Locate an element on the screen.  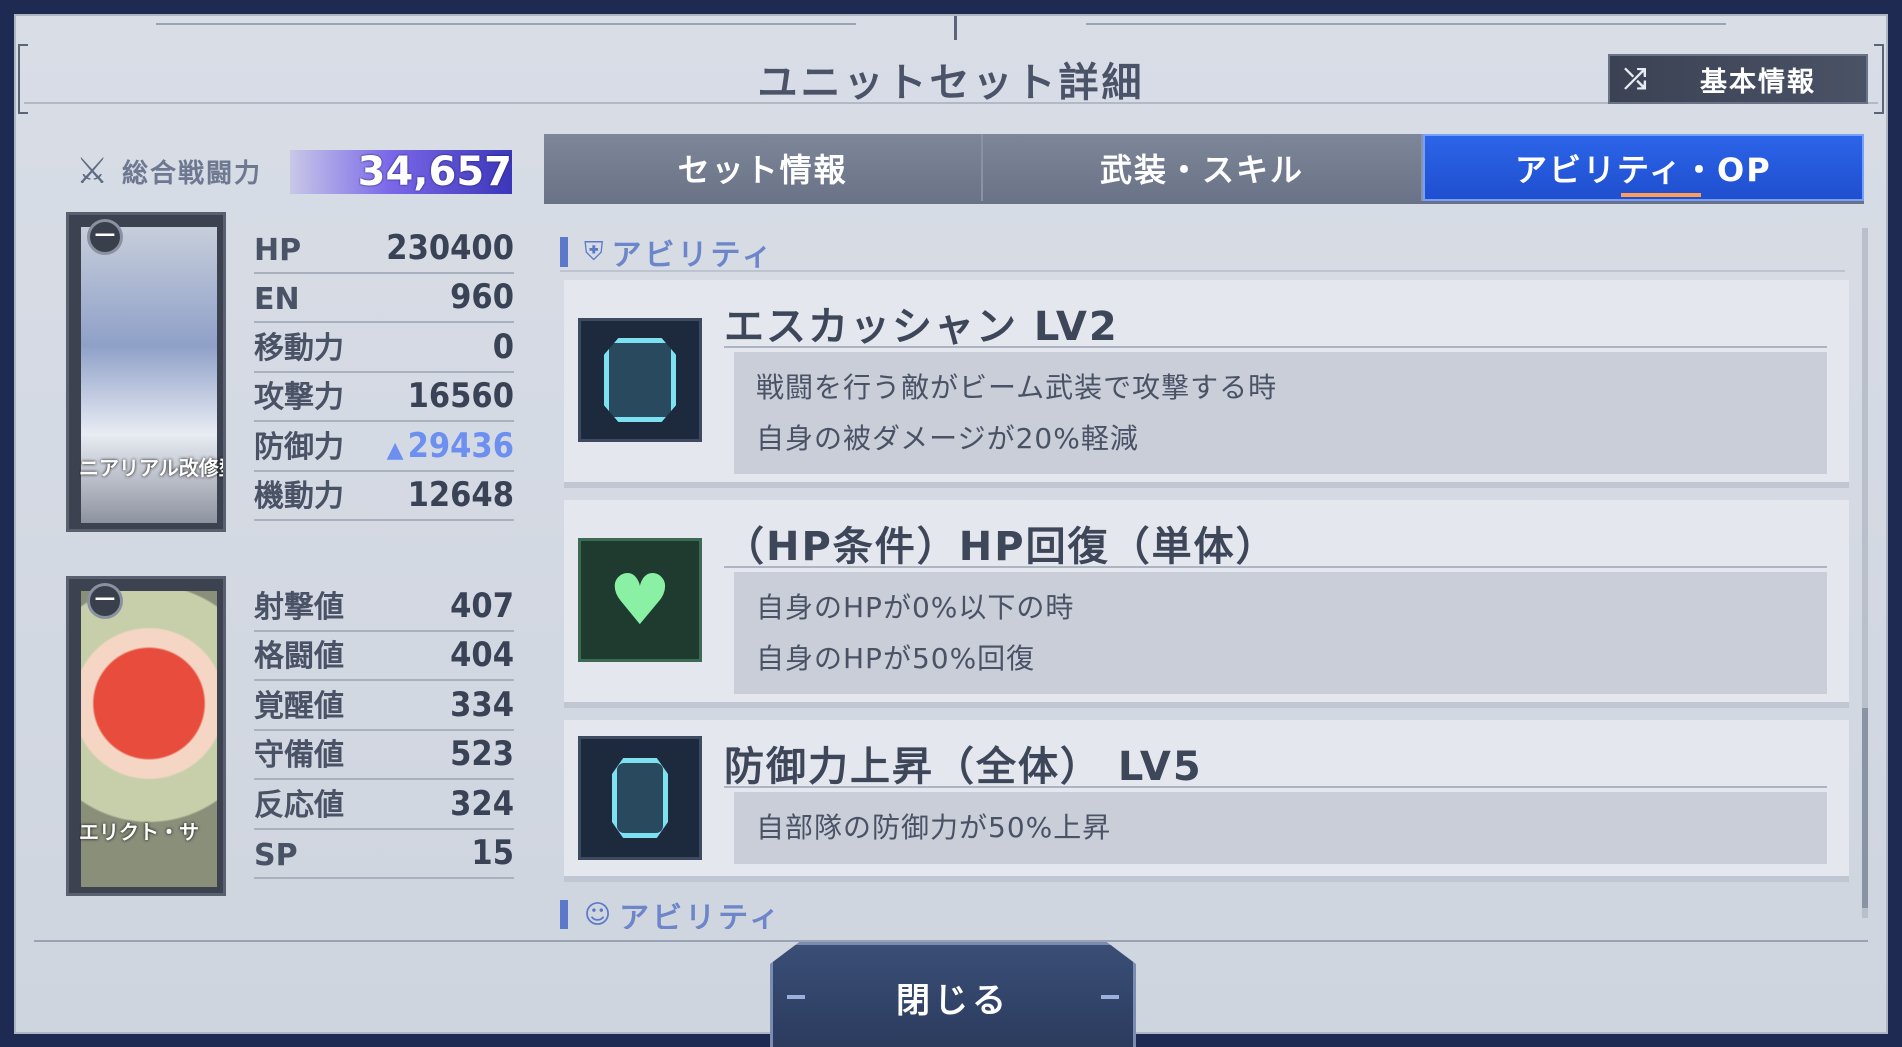
close-label: 閉じる is located at coordinates (953, 1000).